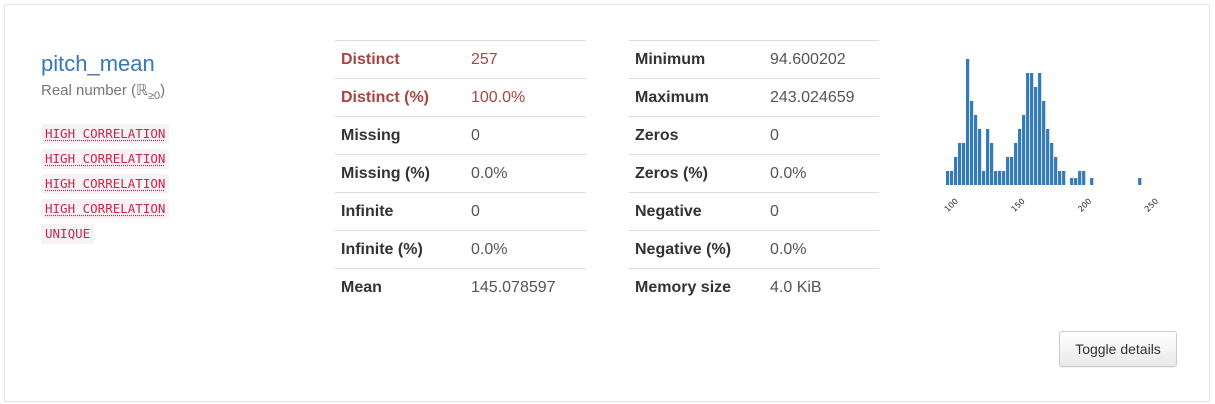  I want to click on variable-type-label: Real number (, so click(89, 90).